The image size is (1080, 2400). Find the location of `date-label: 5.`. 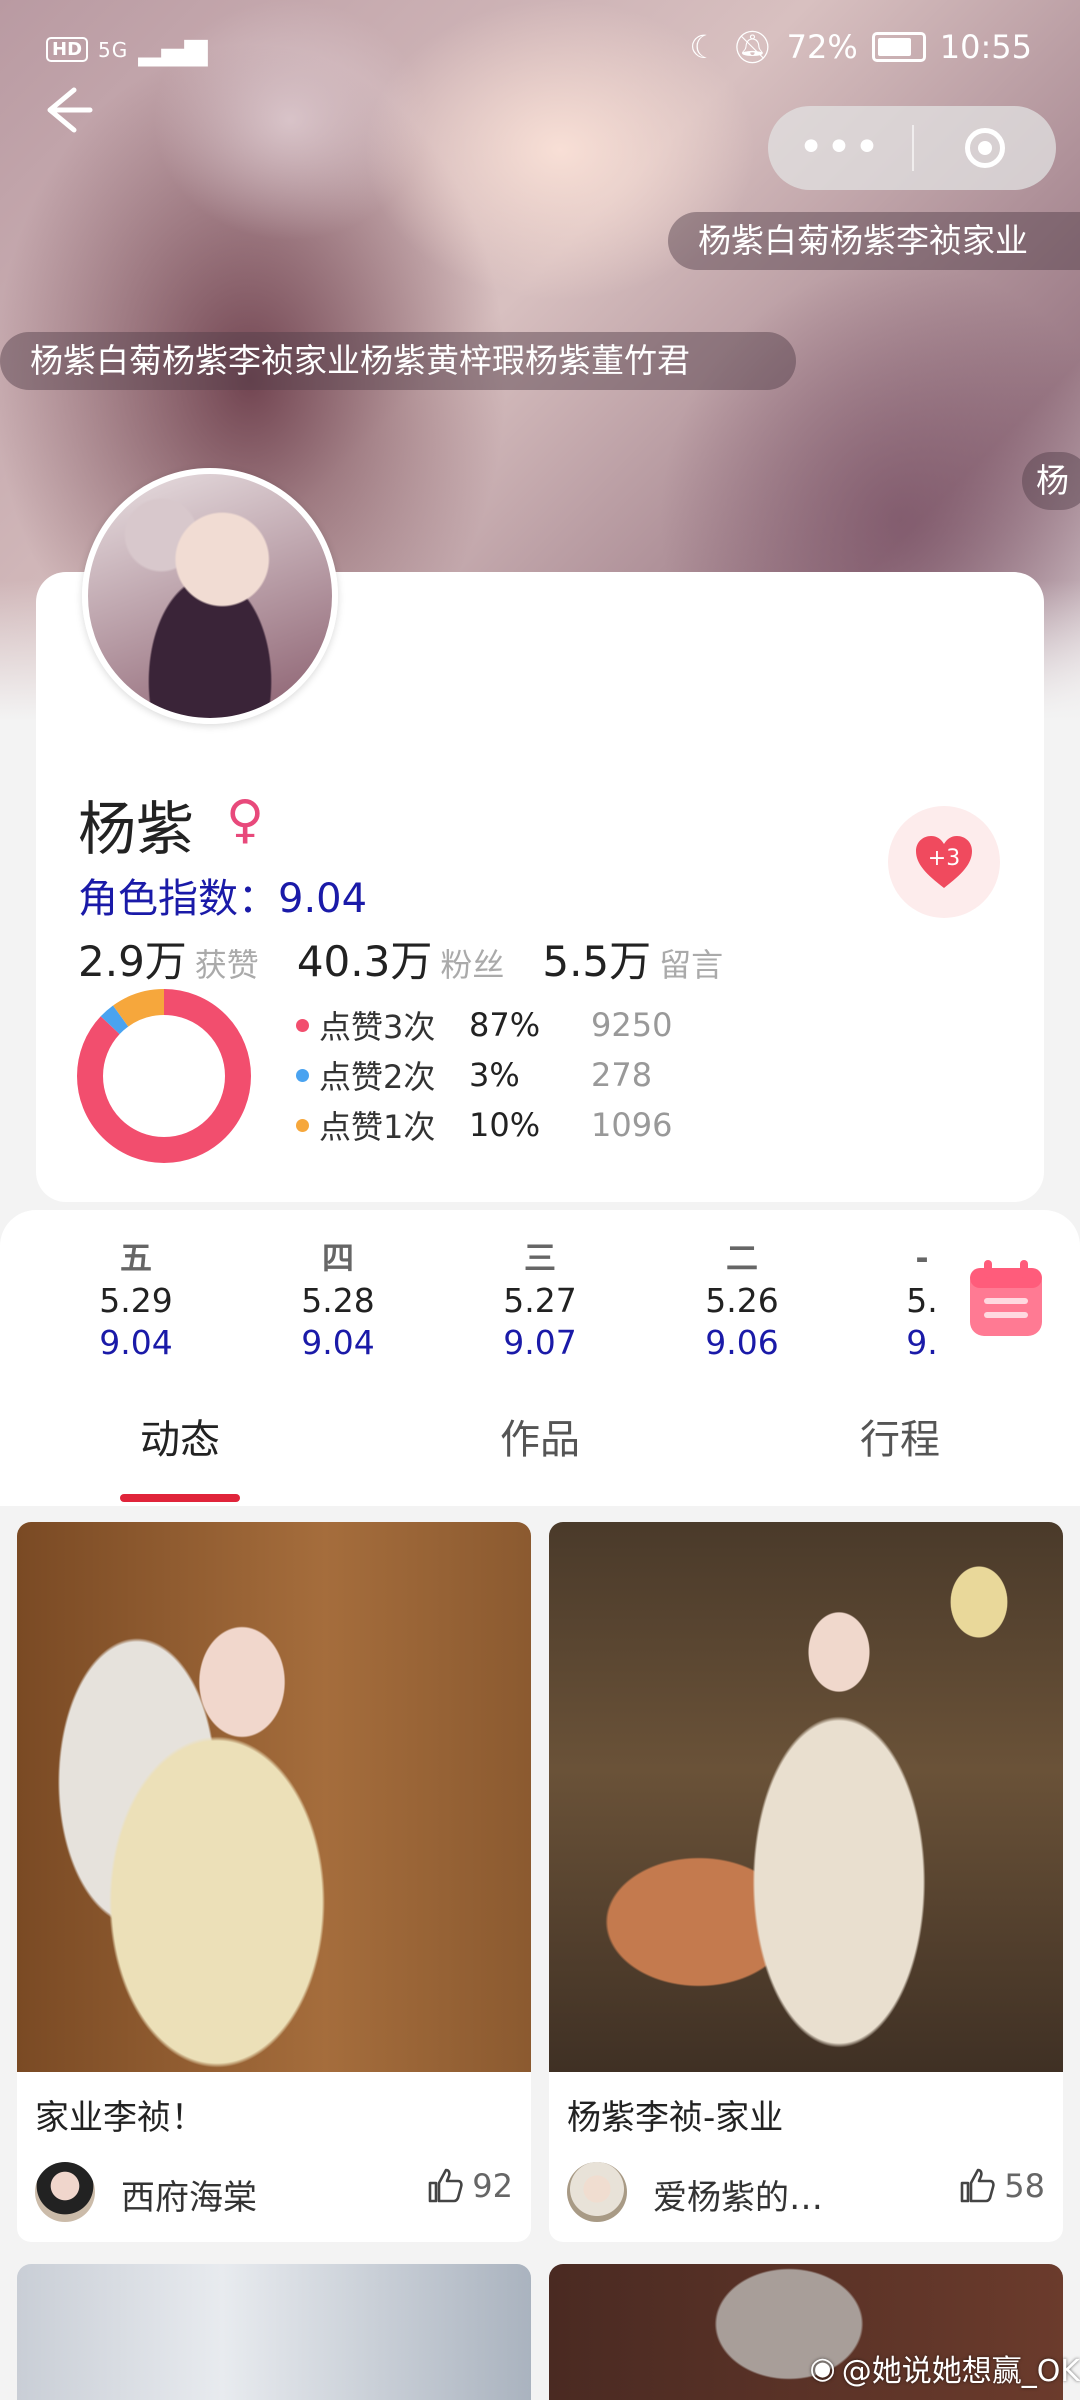

date-label: 5. is located at coordinates (922, 1300).